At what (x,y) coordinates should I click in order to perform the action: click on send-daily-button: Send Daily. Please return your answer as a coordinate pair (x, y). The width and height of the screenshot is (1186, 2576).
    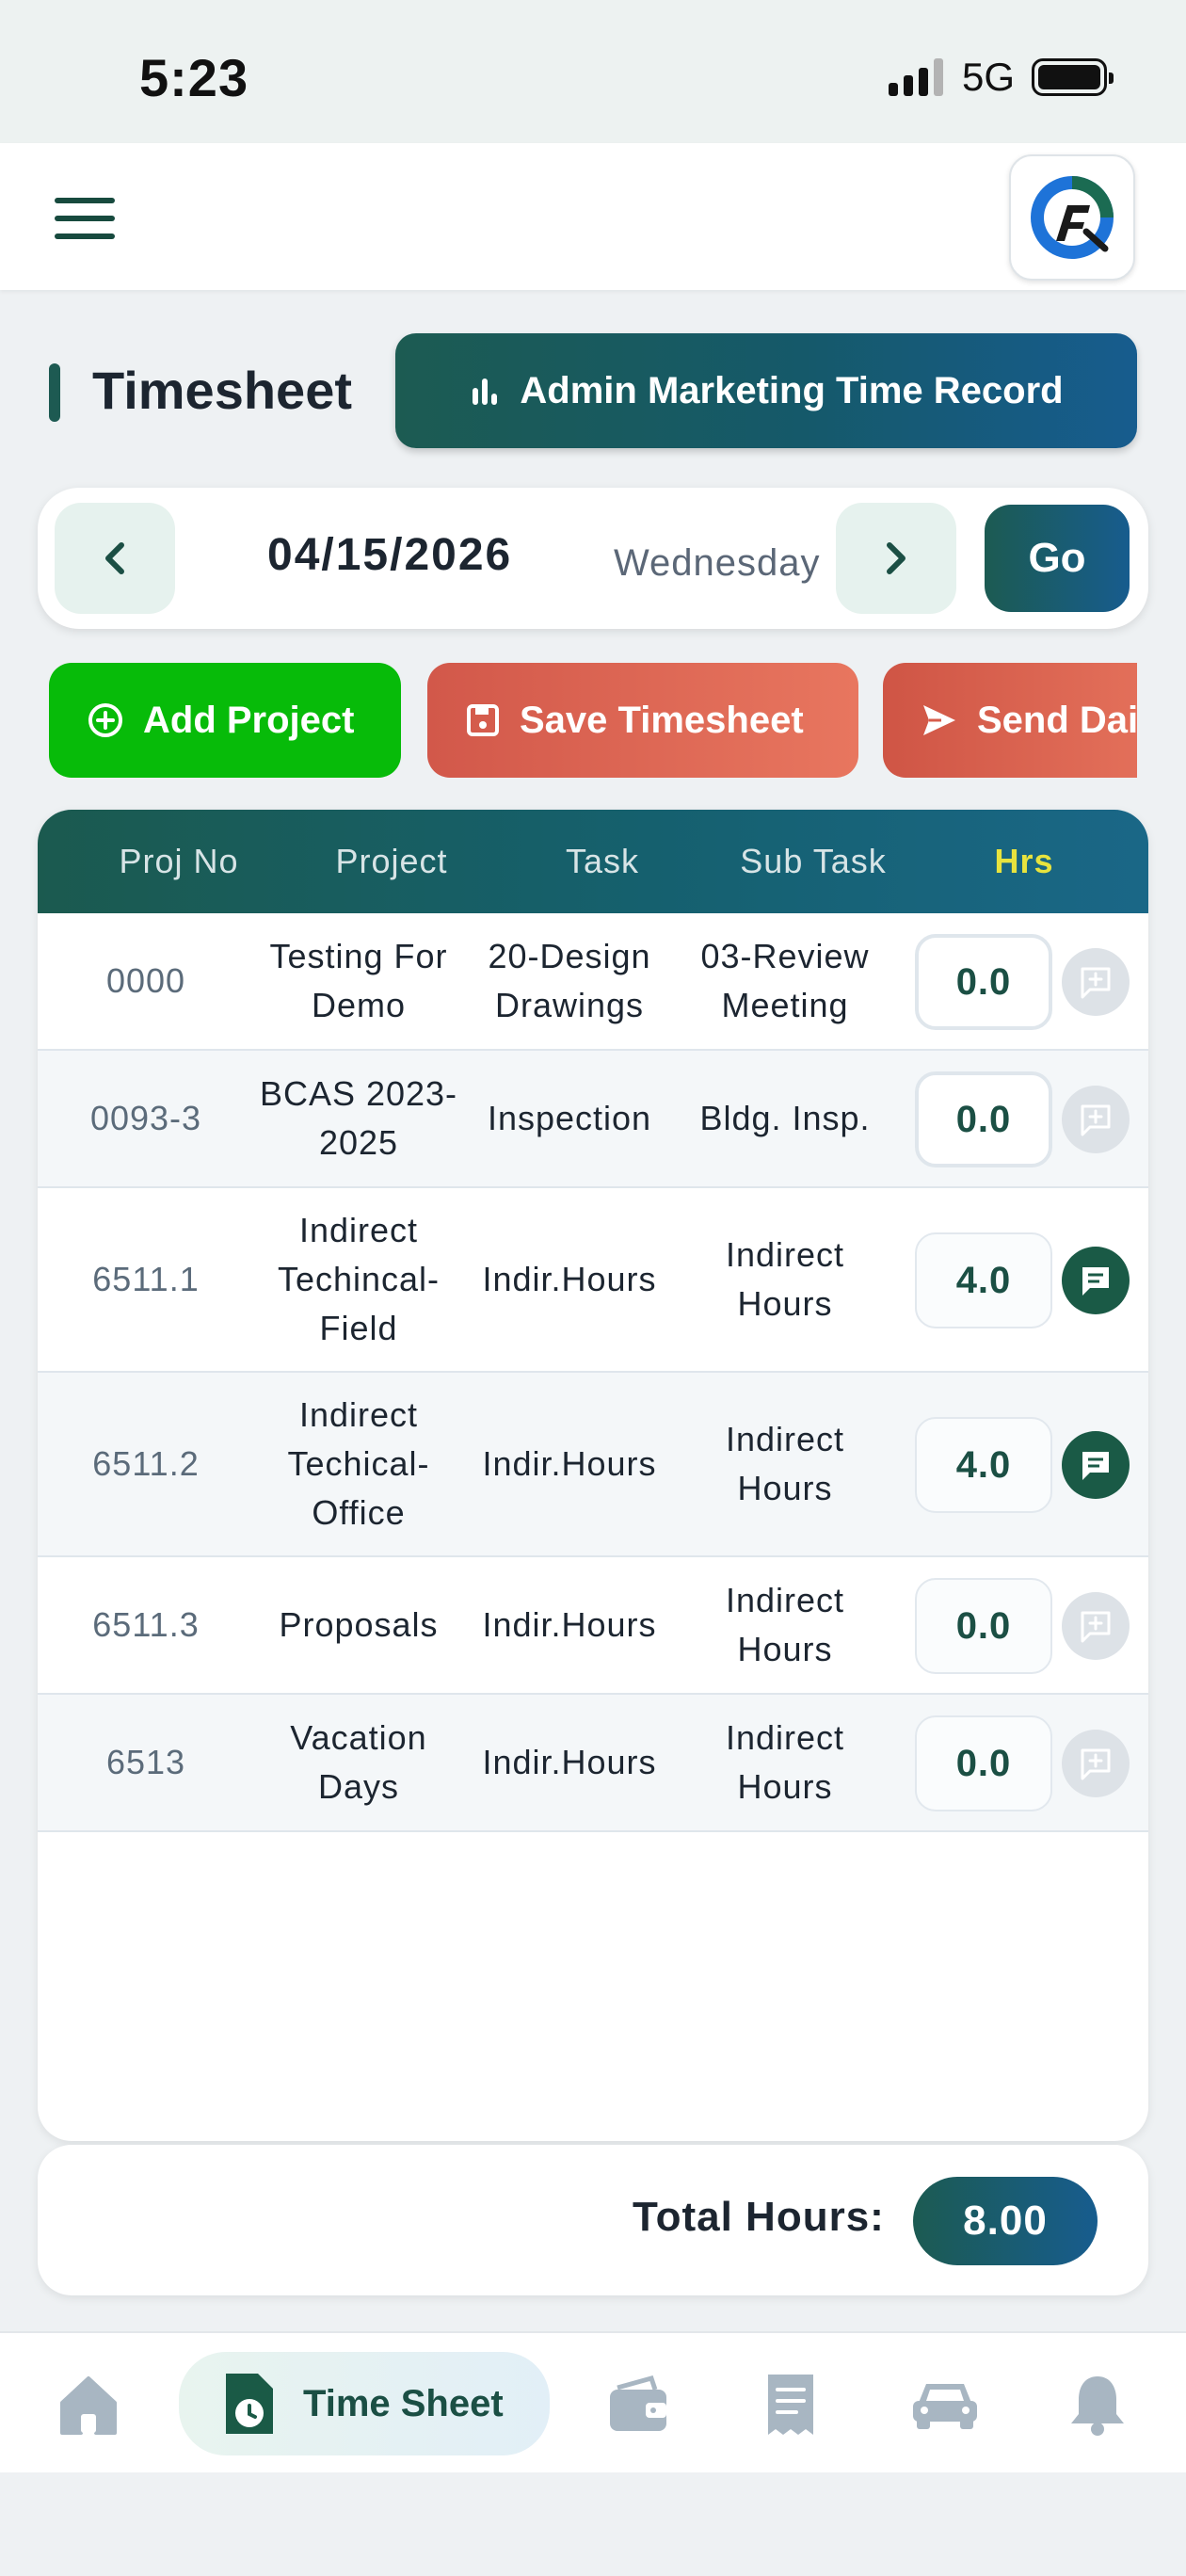
    Looking at the image, I should click on (1010, 720).